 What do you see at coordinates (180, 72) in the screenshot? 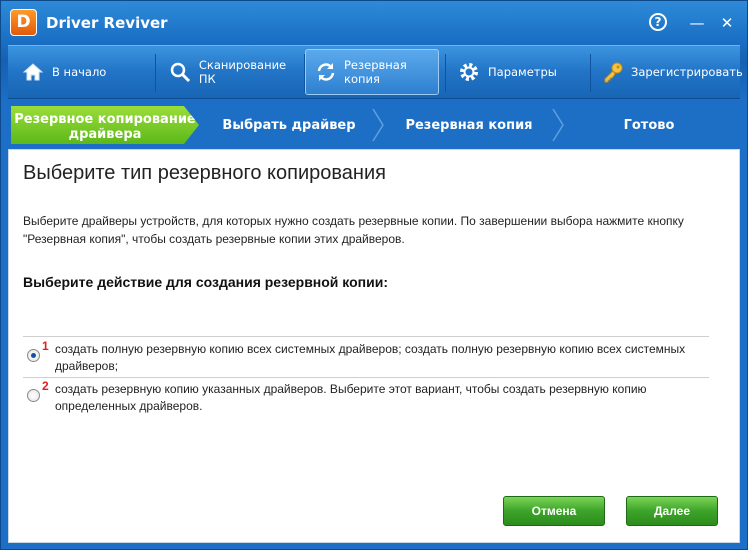
I see `magnifier-icon` at bounding box center [180, 72].